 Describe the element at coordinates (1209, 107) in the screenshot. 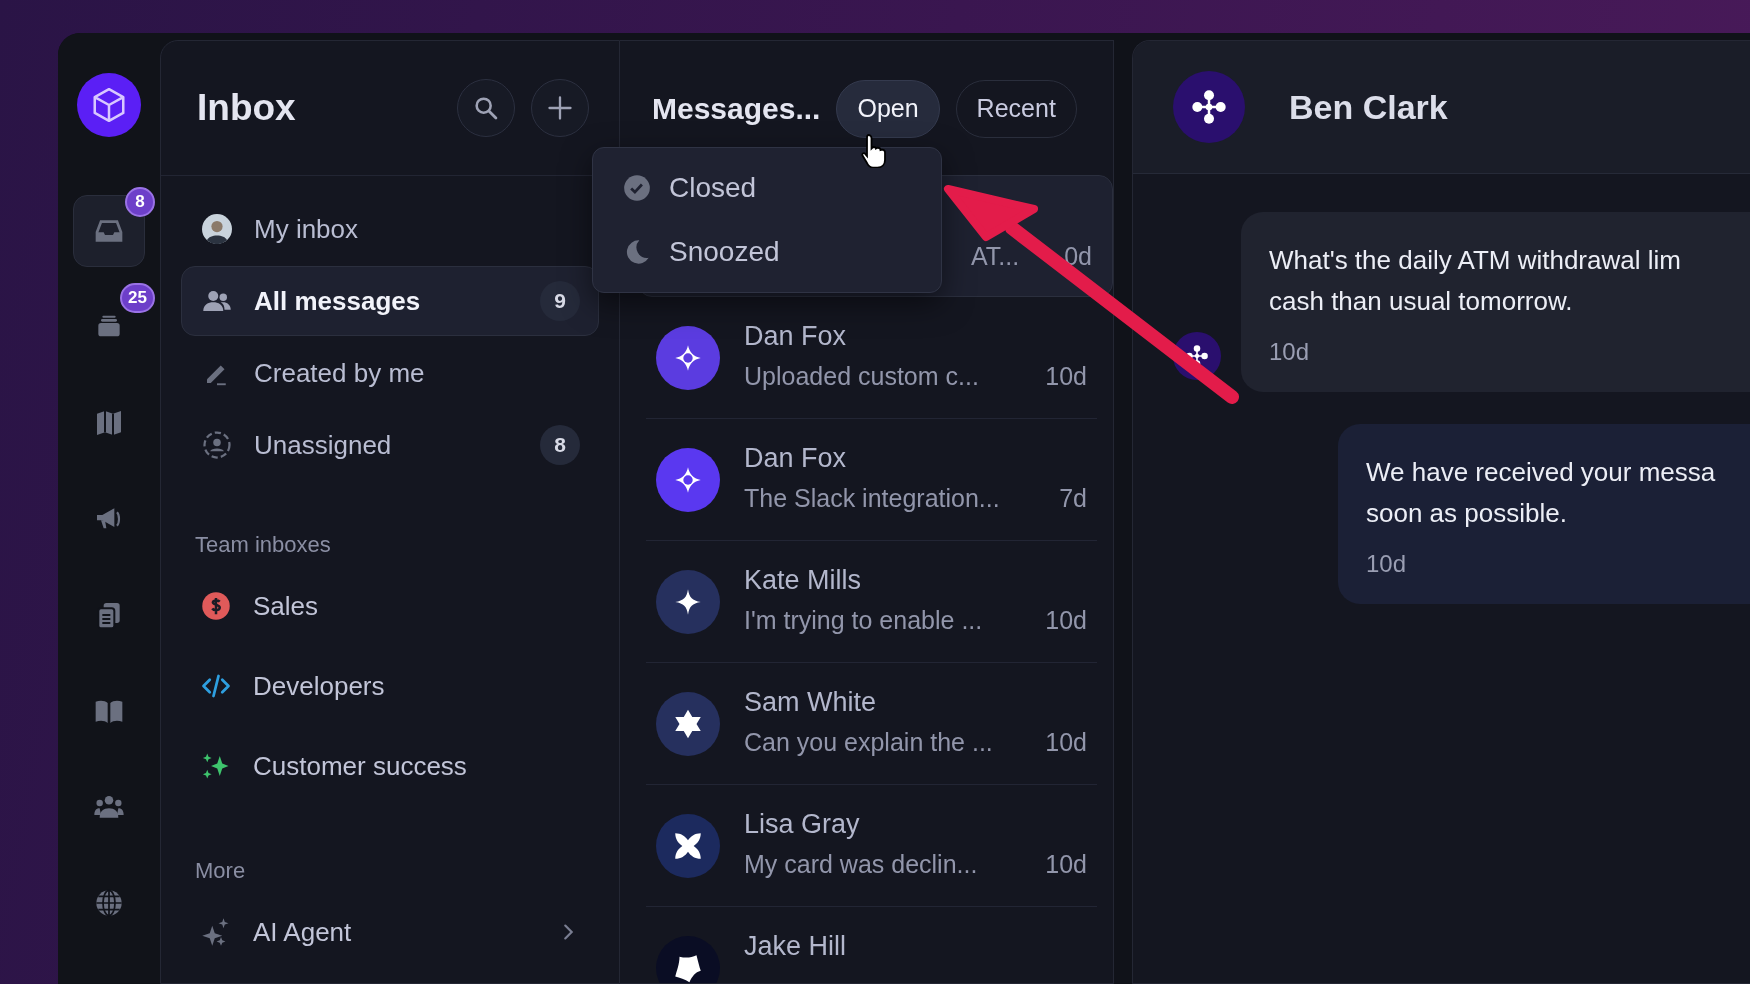

I see `clover-icon` at that location.